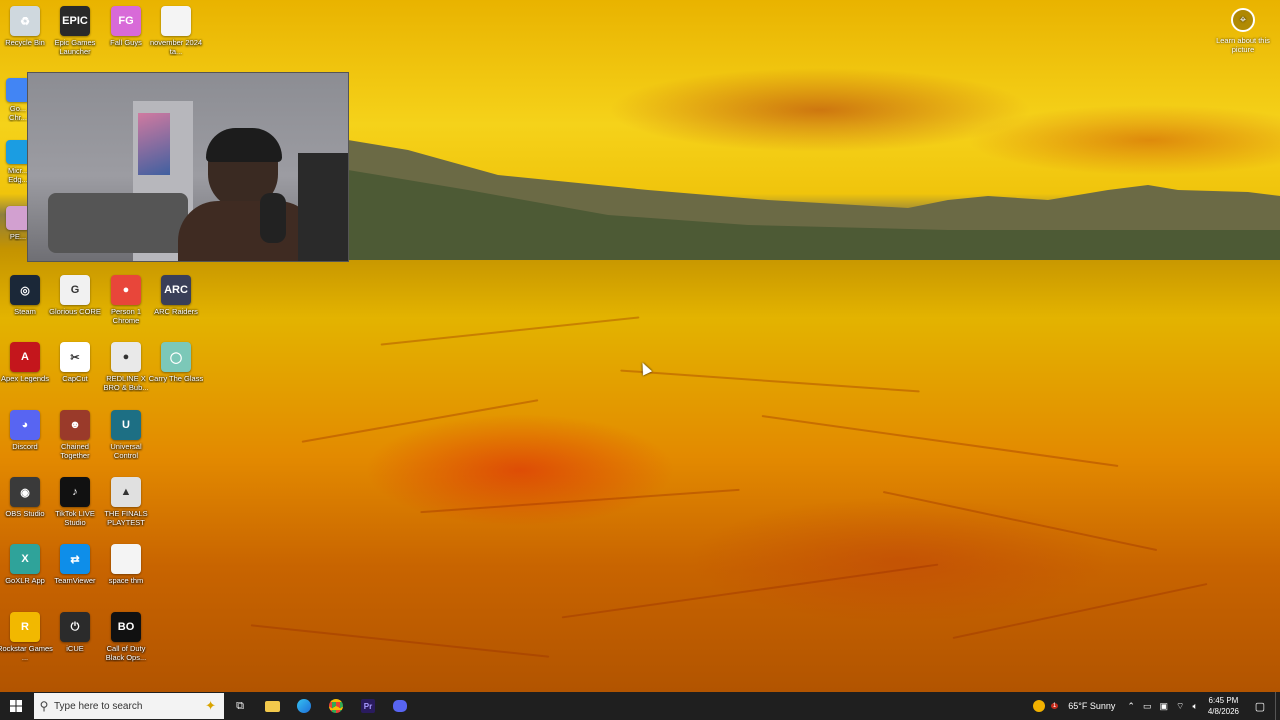  What do you see at coordinates (120, 118) in the screenshot?
I see `wall-sign` at bounding box center [120, 118].